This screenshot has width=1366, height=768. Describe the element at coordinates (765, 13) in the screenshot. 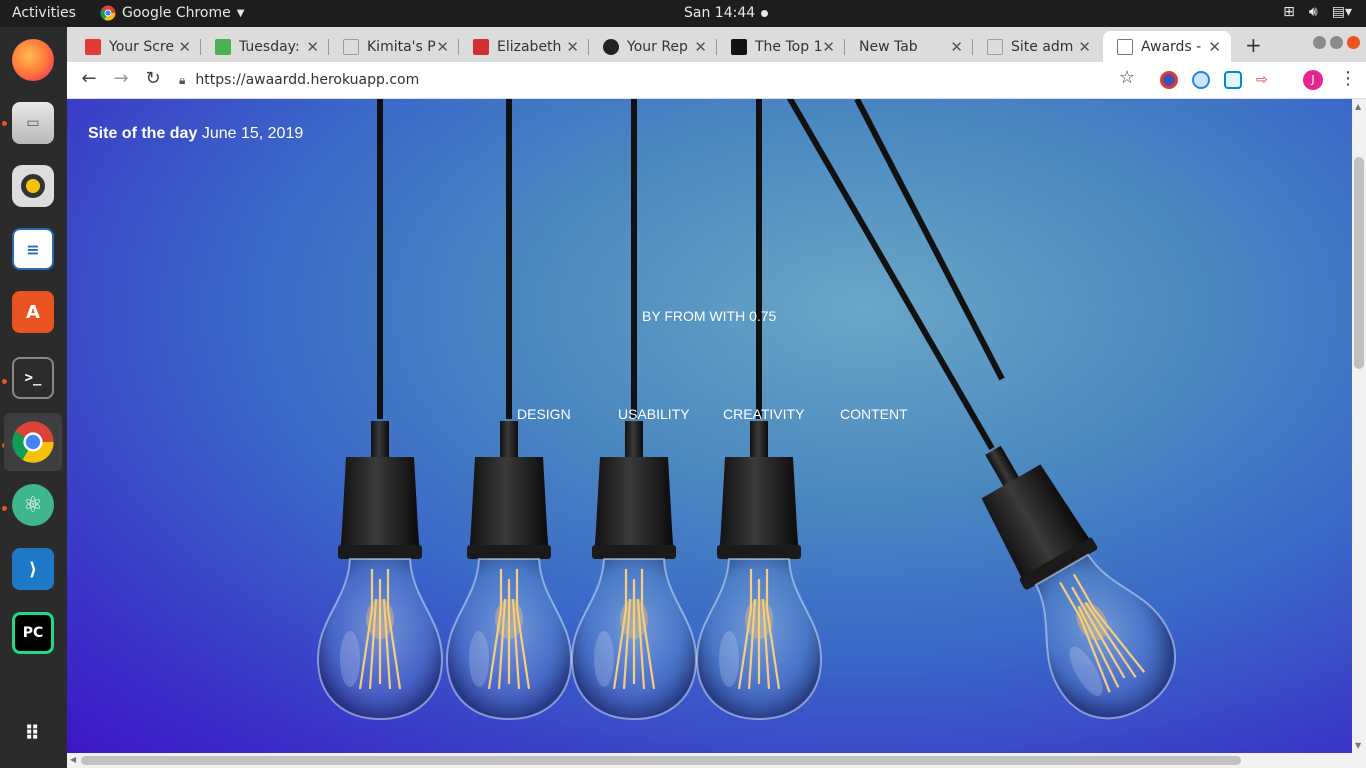

I see `notification-dot-icon` at that location.